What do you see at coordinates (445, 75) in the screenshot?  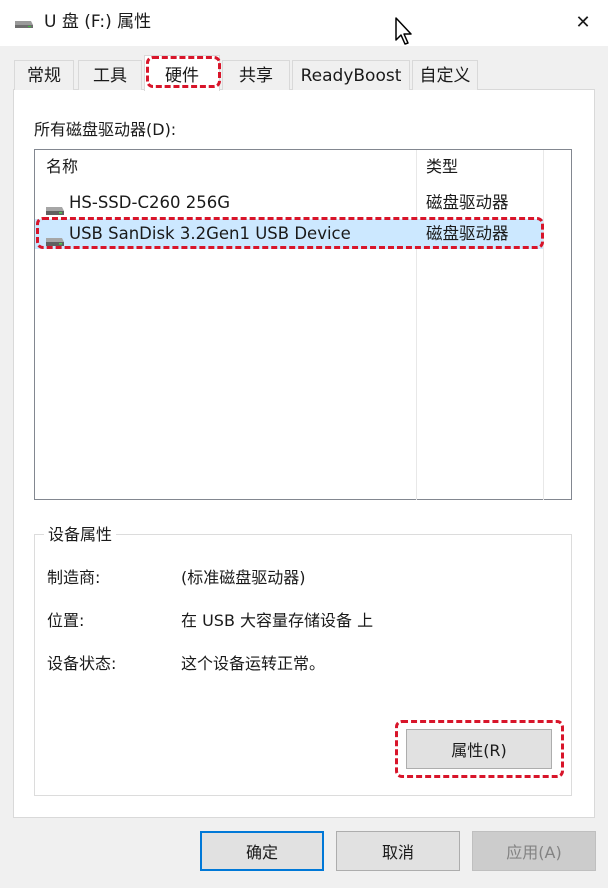 I see `tab-customize: 自定义` at bounding box center [445, 75].